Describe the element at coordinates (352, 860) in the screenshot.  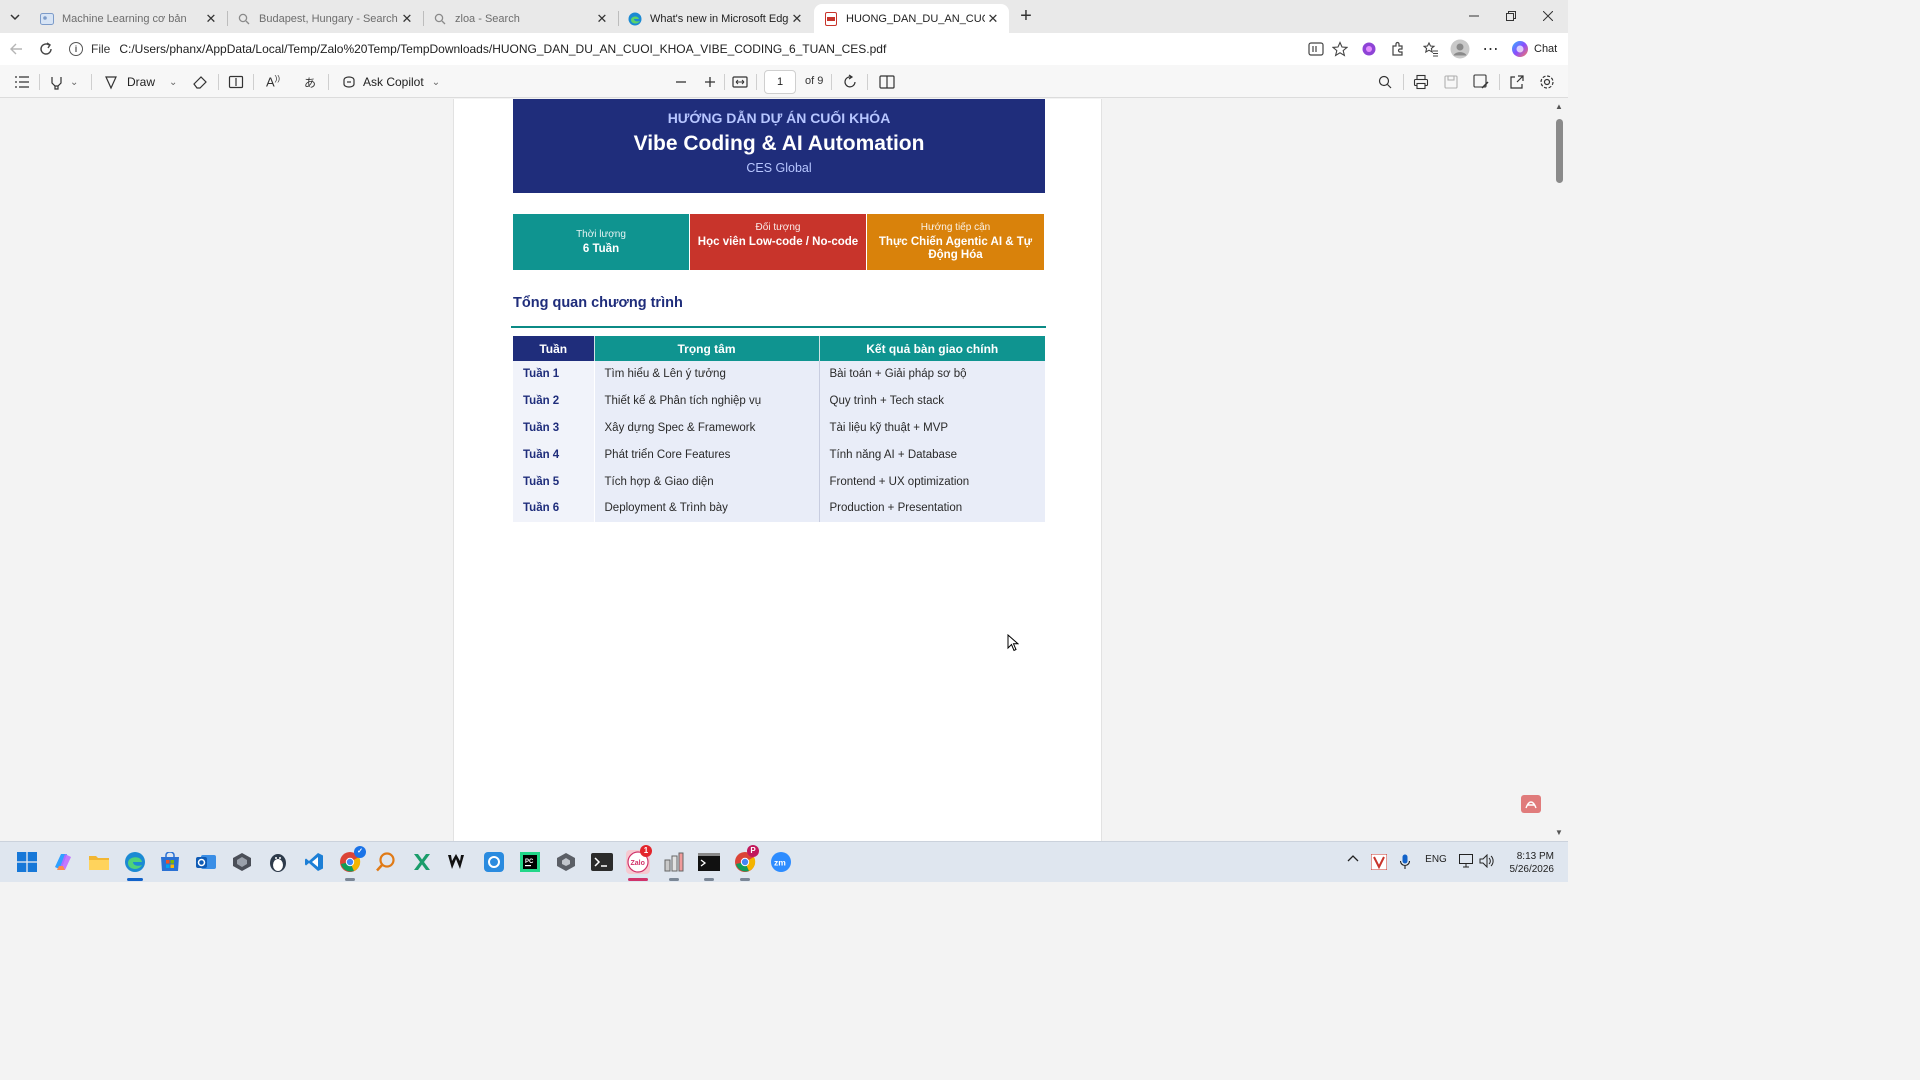
I see `chrome-icon: ✓` at that location.